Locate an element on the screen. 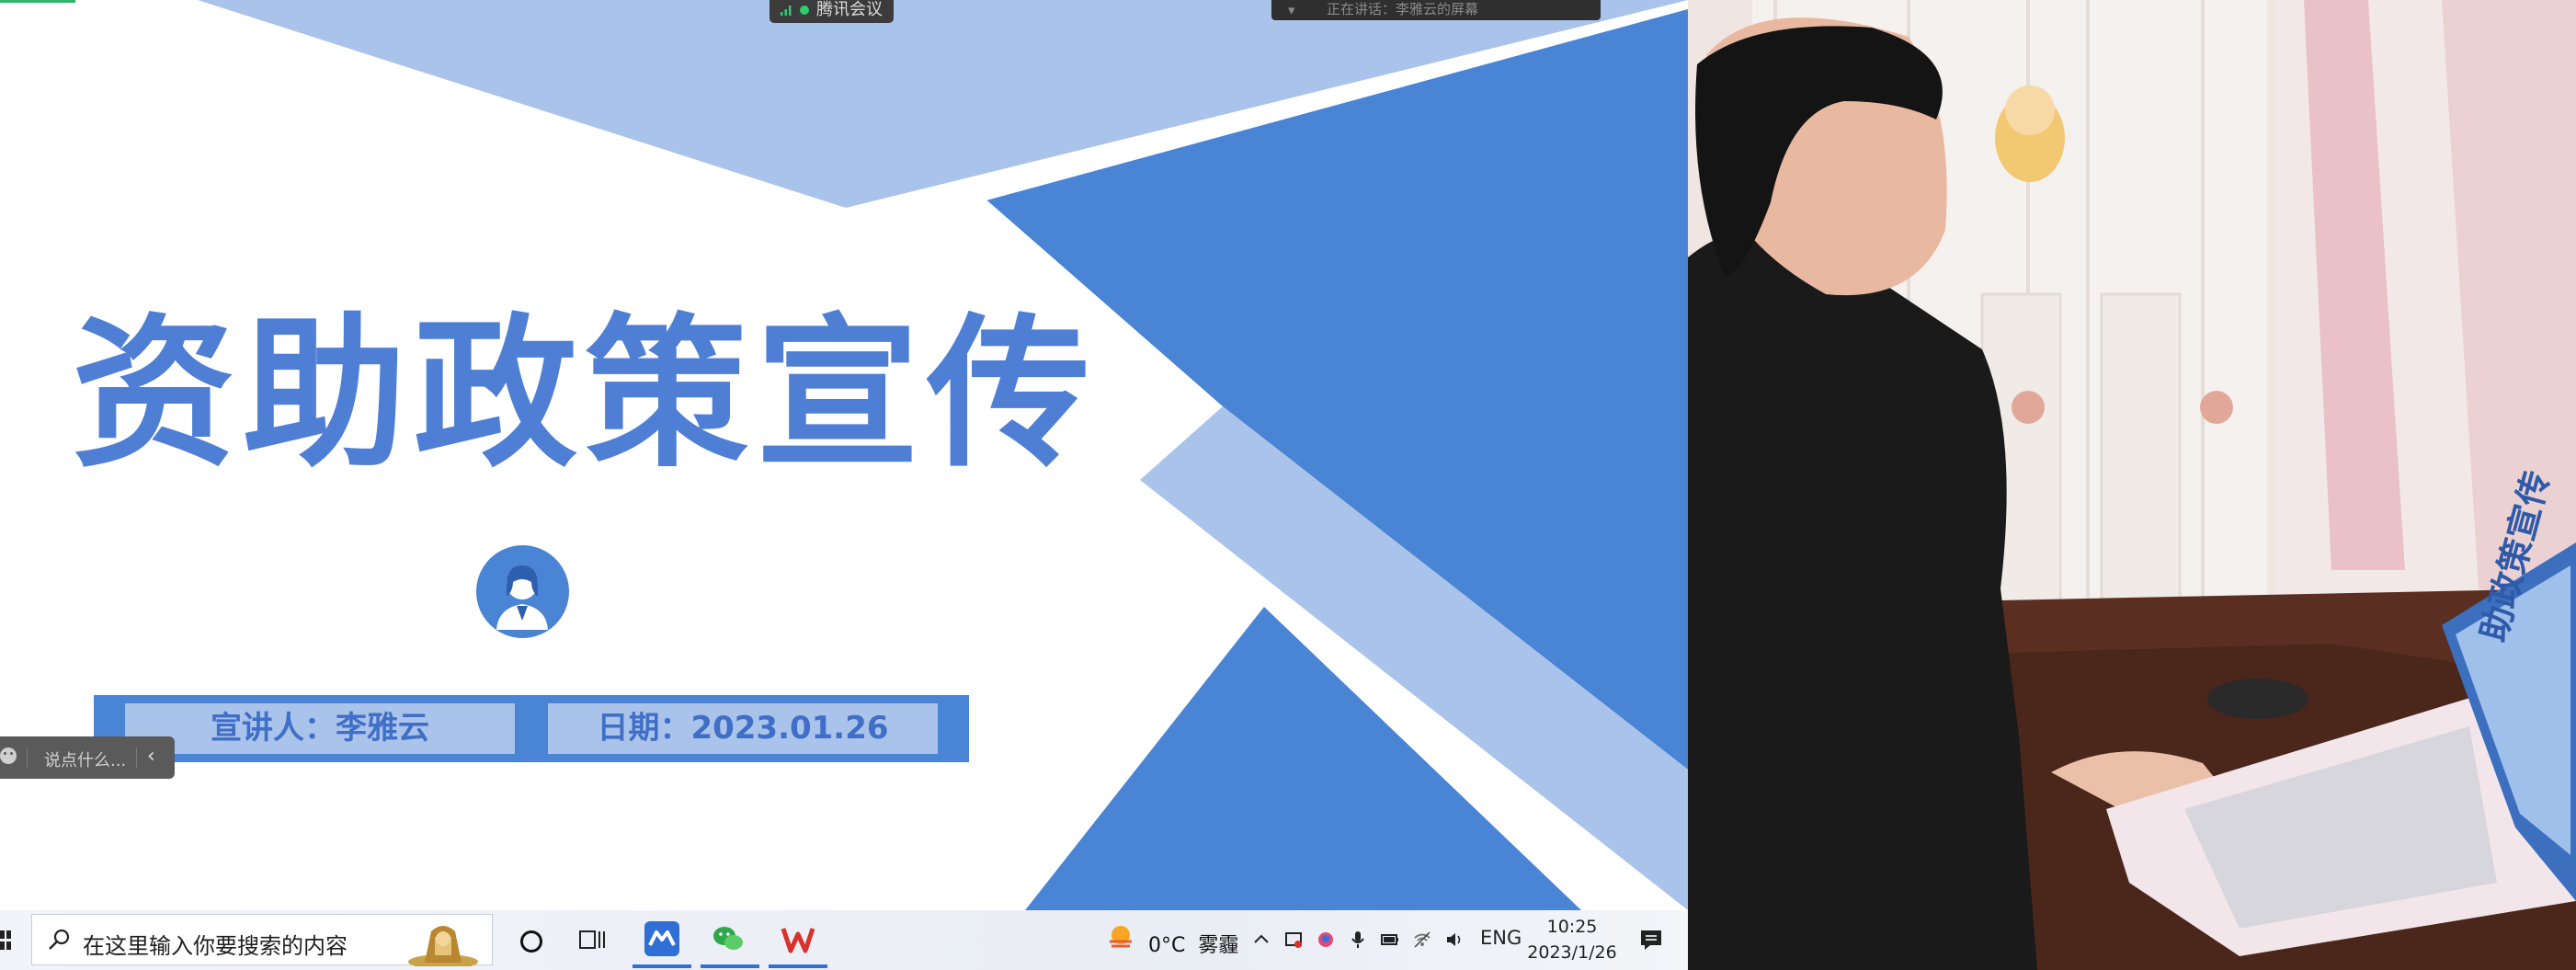 This screenshot has height=970, width=2576. search-placeholder: 在这里输入你要搜索的内容 is located at coordinates (215, 946).